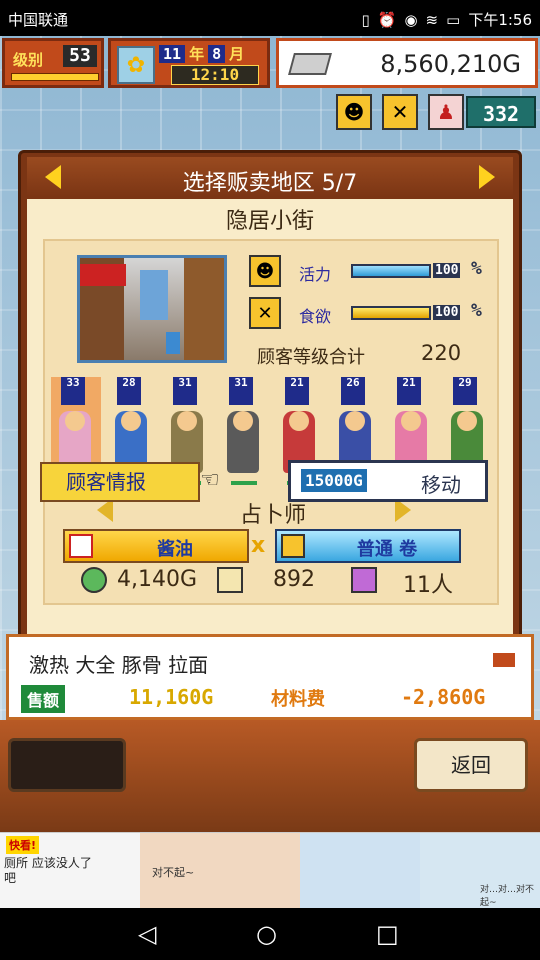  What do you see at coordinates (119, 665) in the screenshot?
I see `dish-name: 激热 大全 豚骨 拉面` at bounding box center [119, 665].